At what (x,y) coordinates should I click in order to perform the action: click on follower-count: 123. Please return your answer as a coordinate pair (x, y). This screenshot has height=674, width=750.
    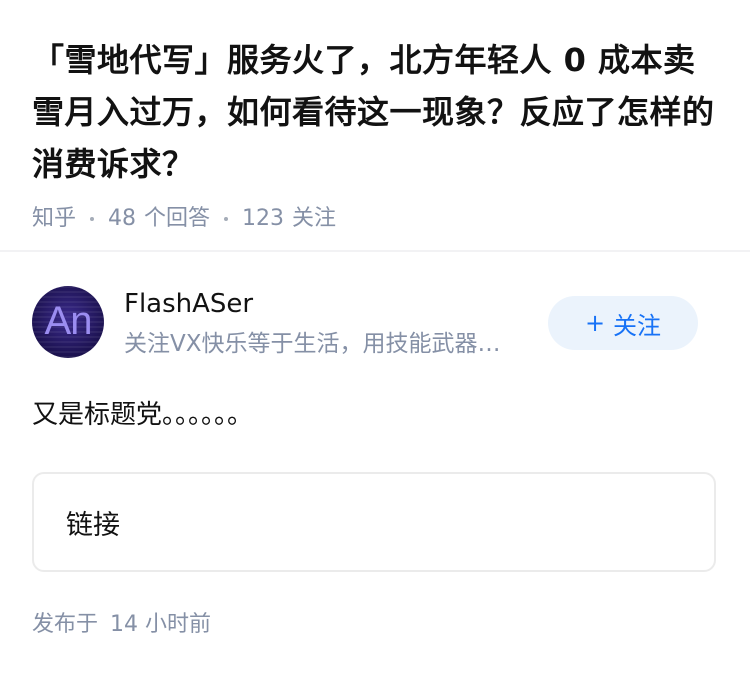
    Looking at the image, I should click on (263, 218).